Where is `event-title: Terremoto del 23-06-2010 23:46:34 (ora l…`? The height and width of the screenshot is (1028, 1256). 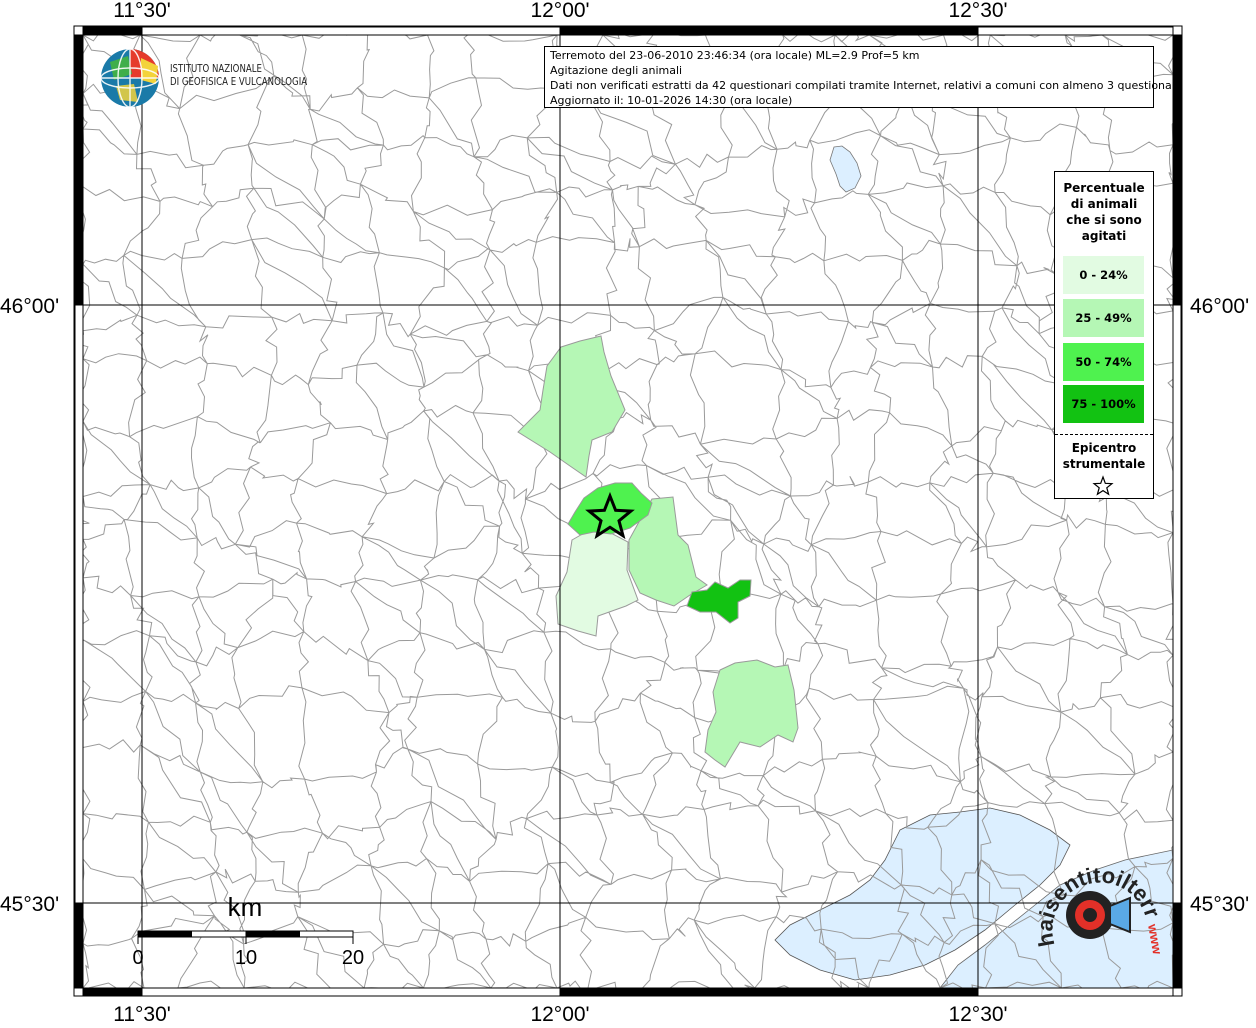 event-title: Terremoto del 23-06-2010 23:46:34 (ora l… is located at coordinates (735, 55).